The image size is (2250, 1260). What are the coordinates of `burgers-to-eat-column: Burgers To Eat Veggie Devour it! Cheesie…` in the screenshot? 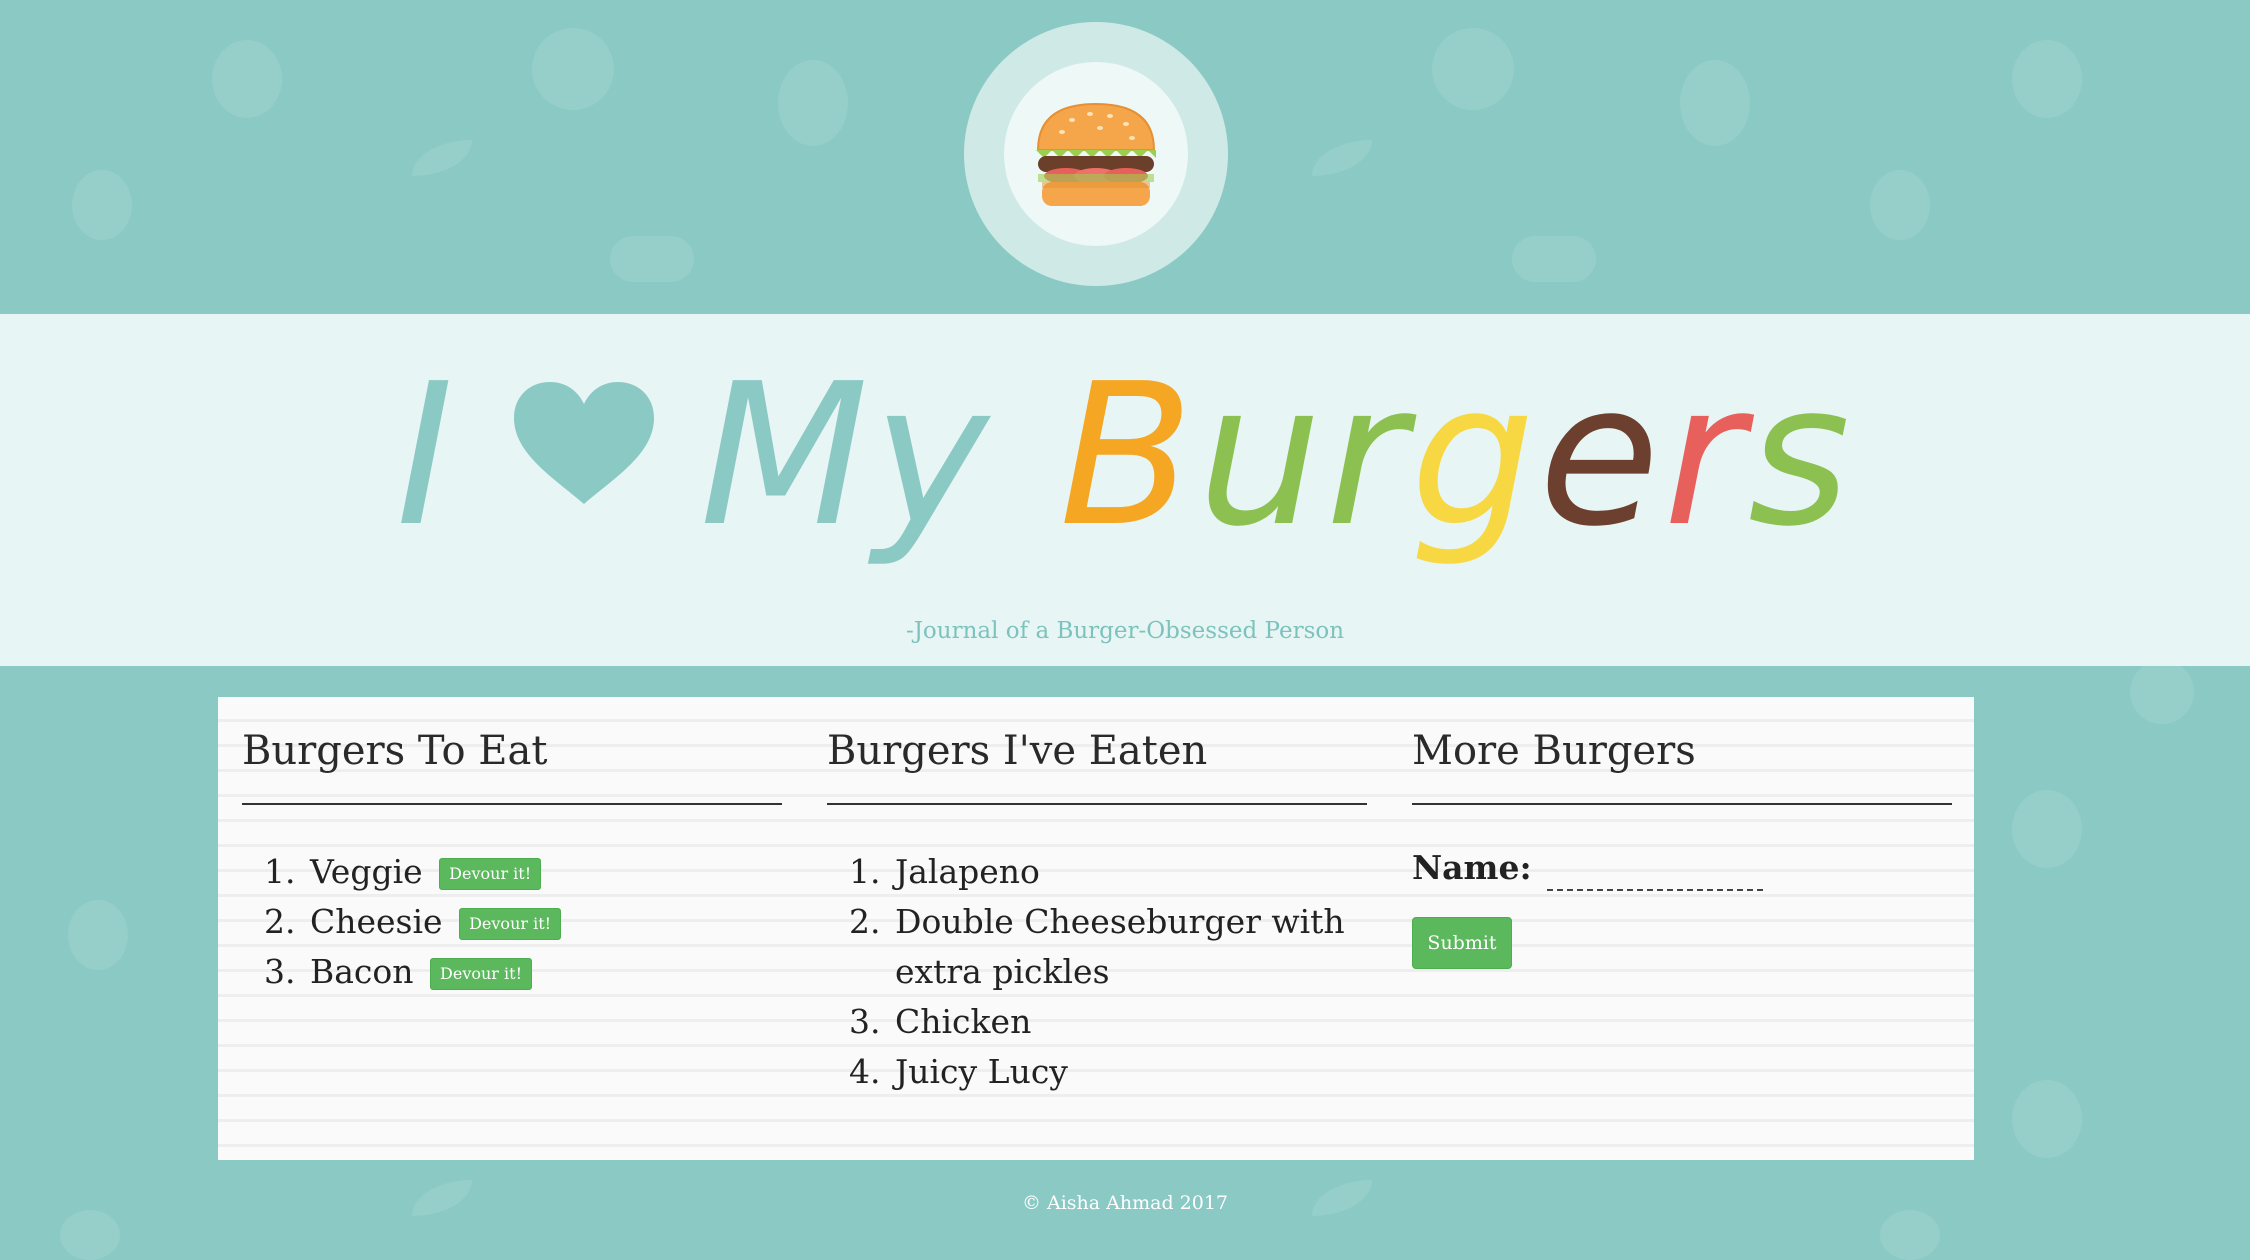 It's located at (512, 847).